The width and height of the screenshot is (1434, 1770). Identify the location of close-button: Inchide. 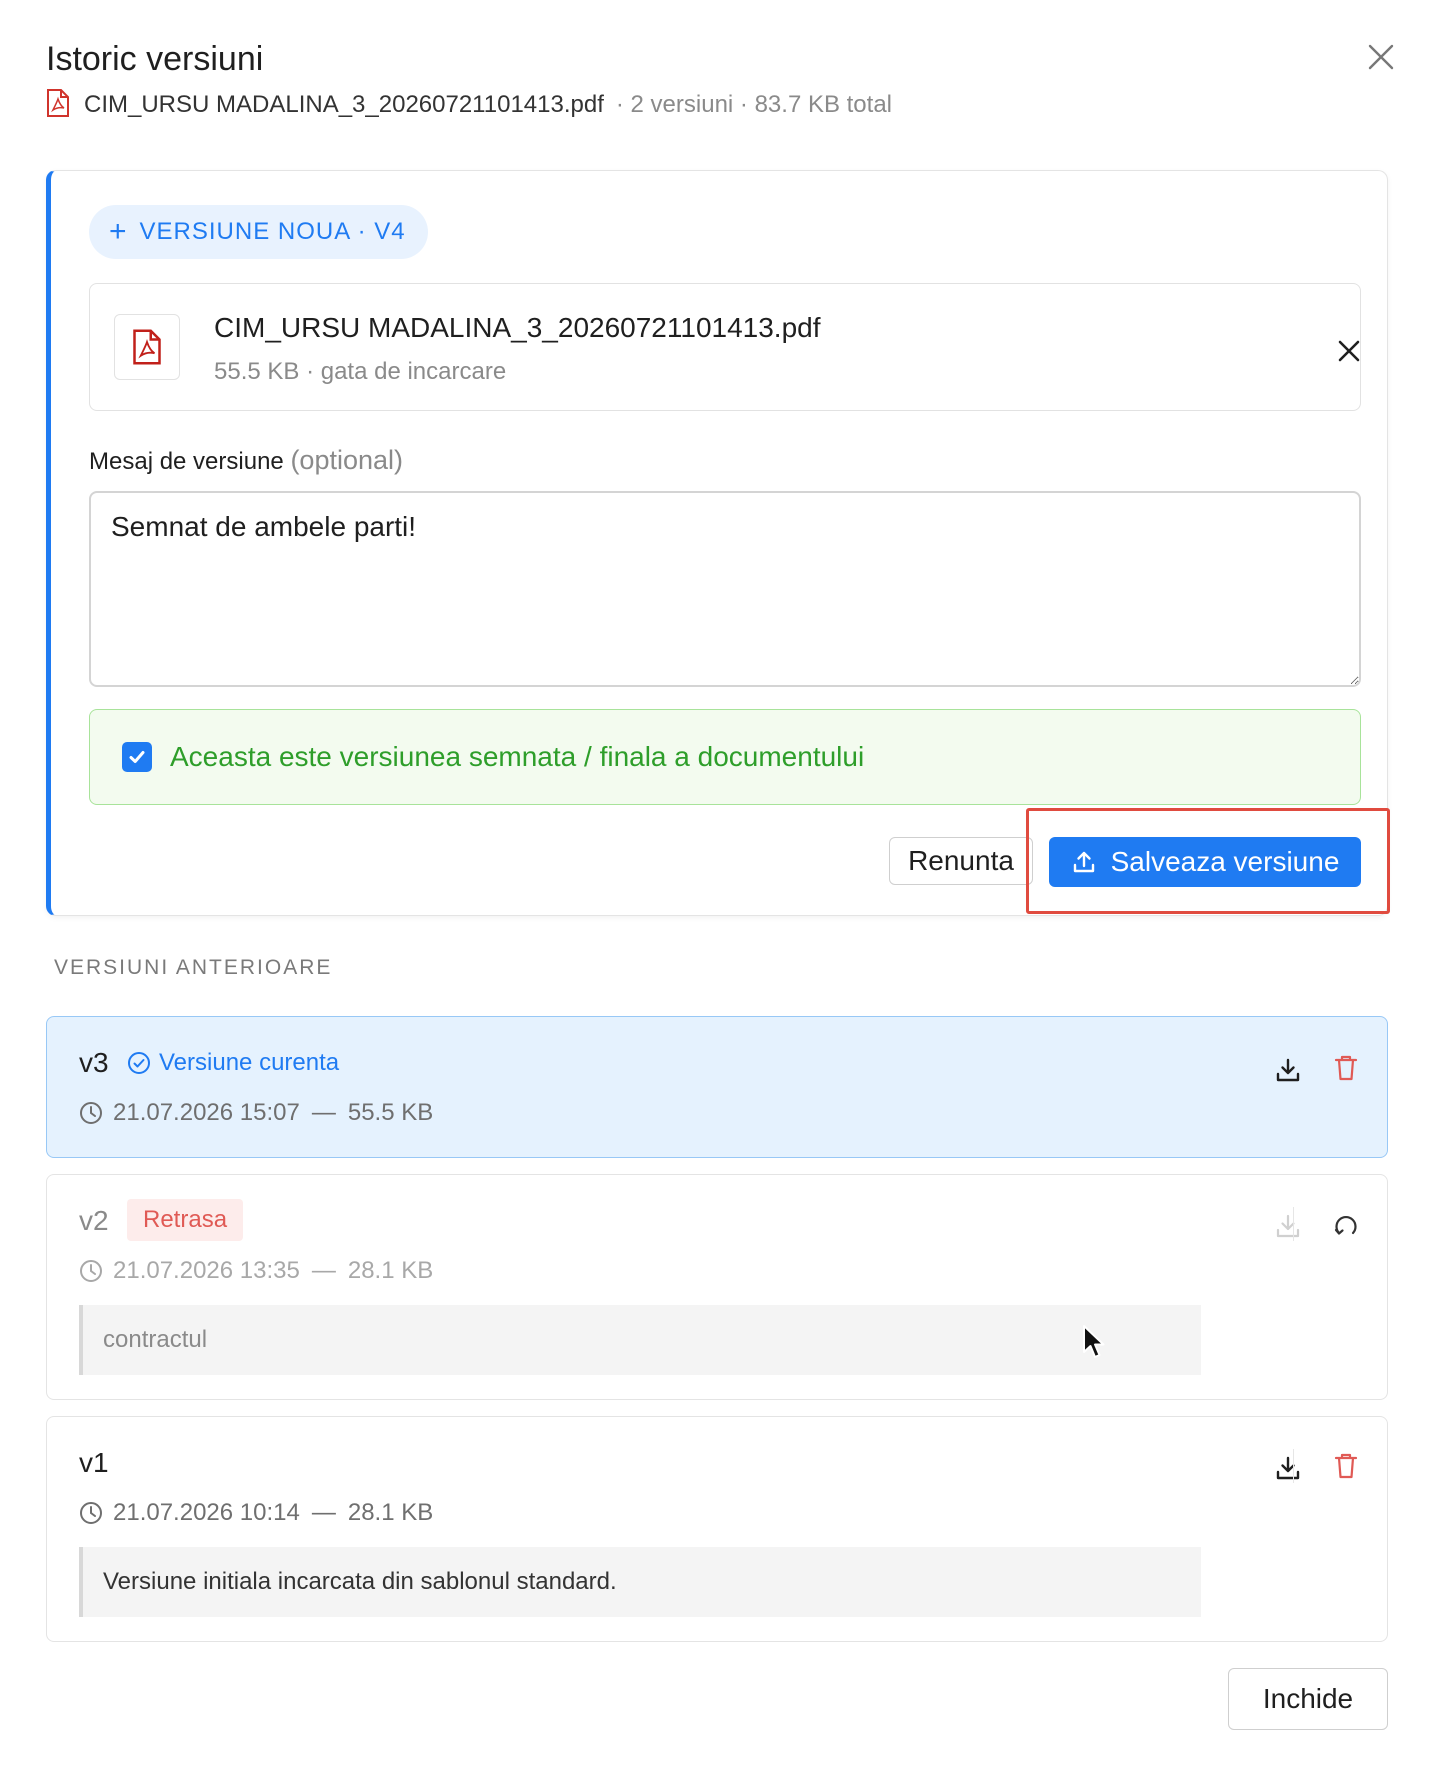
(1308, 1699).